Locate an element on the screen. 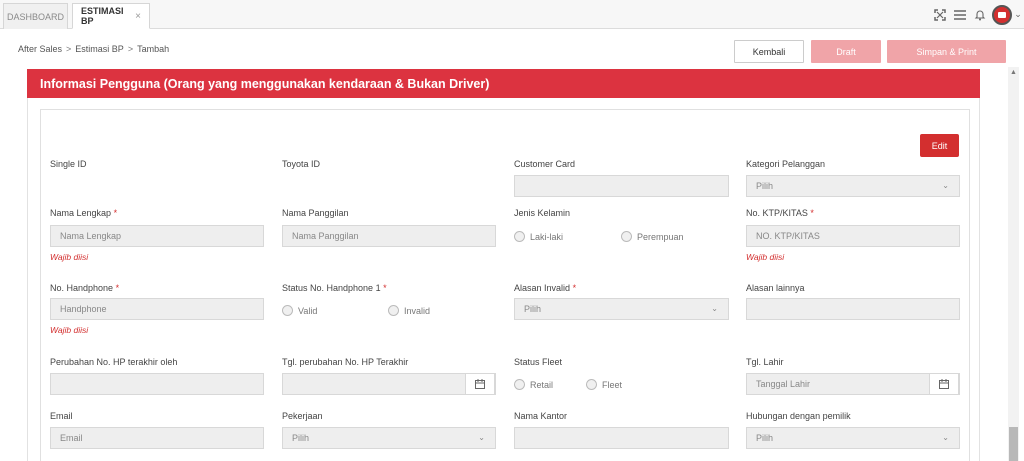 This screenshot has height=461, width=1024. top-bar: DASHBOARD ESTIMASI BP × ⌄ is located at coordinates (512, 14).